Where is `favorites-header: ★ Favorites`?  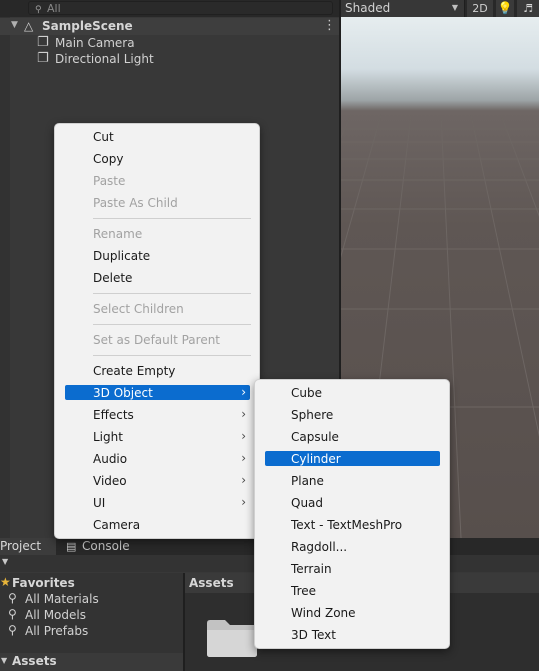
favorites-header: ★ Favorites is located at coordinates (91, 583).